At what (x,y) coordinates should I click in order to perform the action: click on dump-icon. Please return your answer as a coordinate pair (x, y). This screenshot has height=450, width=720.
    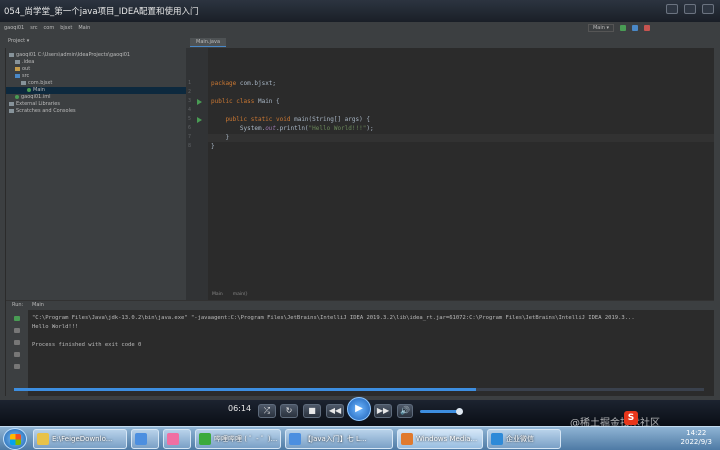
    Looking at the image, I should click on (17, 354).